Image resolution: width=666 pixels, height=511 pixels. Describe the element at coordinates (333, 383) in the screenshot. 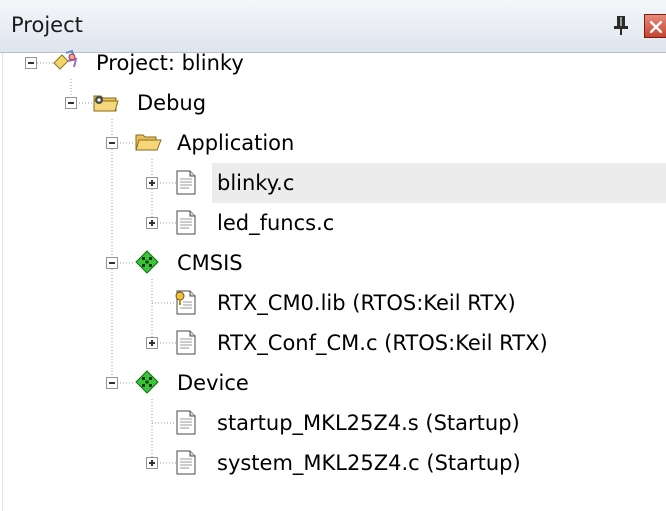

I see `tree-node-device: Device` at that location.